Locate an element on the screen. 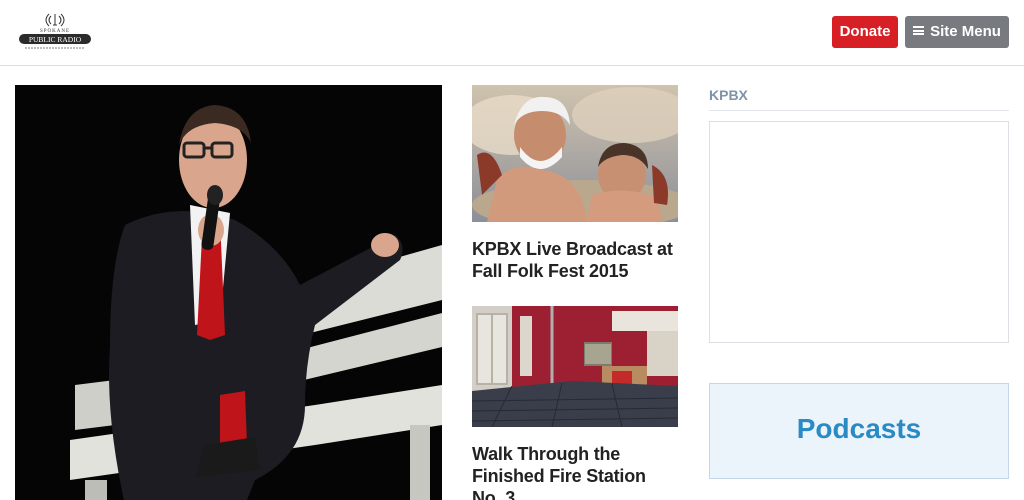 The image size is (1024, 500). svg-text: PUBLIC RADIO is located at coordinates (55, 39).